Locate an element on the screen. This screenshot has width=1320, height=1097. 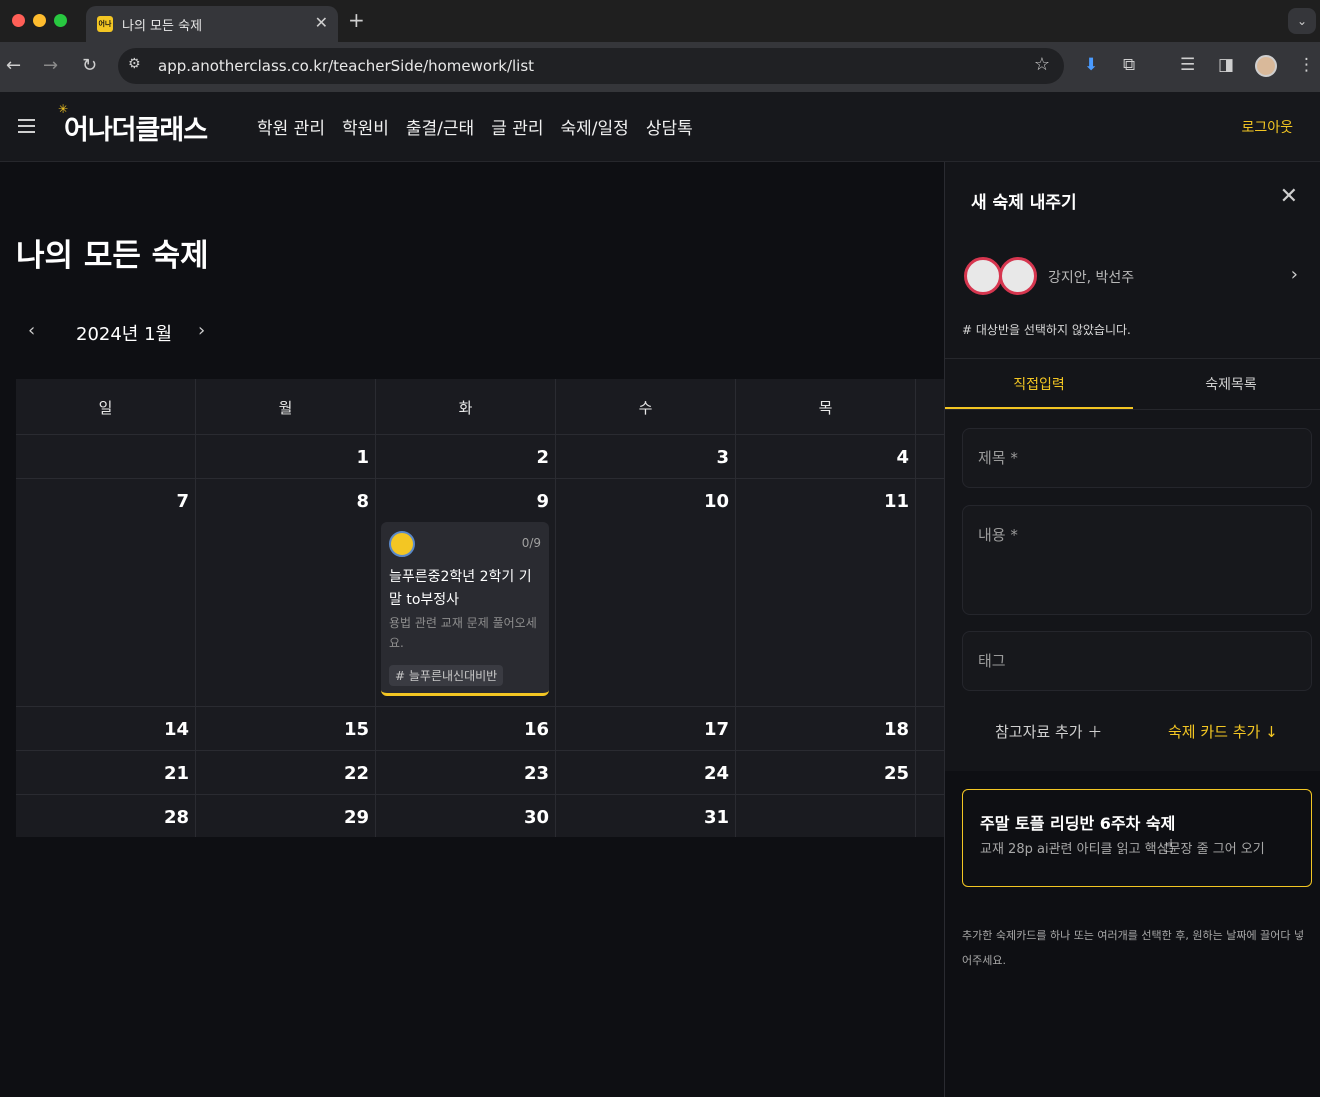
maximize-window-button is located at coordinates (60, 20).